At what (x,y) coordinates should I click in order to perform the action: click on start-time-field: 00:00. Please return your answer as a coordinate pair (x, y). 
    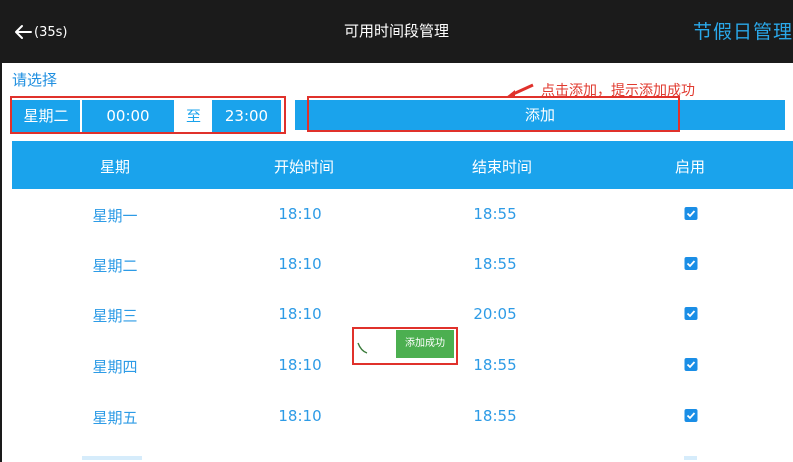
    Looking at the image, I should click on (128, 116).